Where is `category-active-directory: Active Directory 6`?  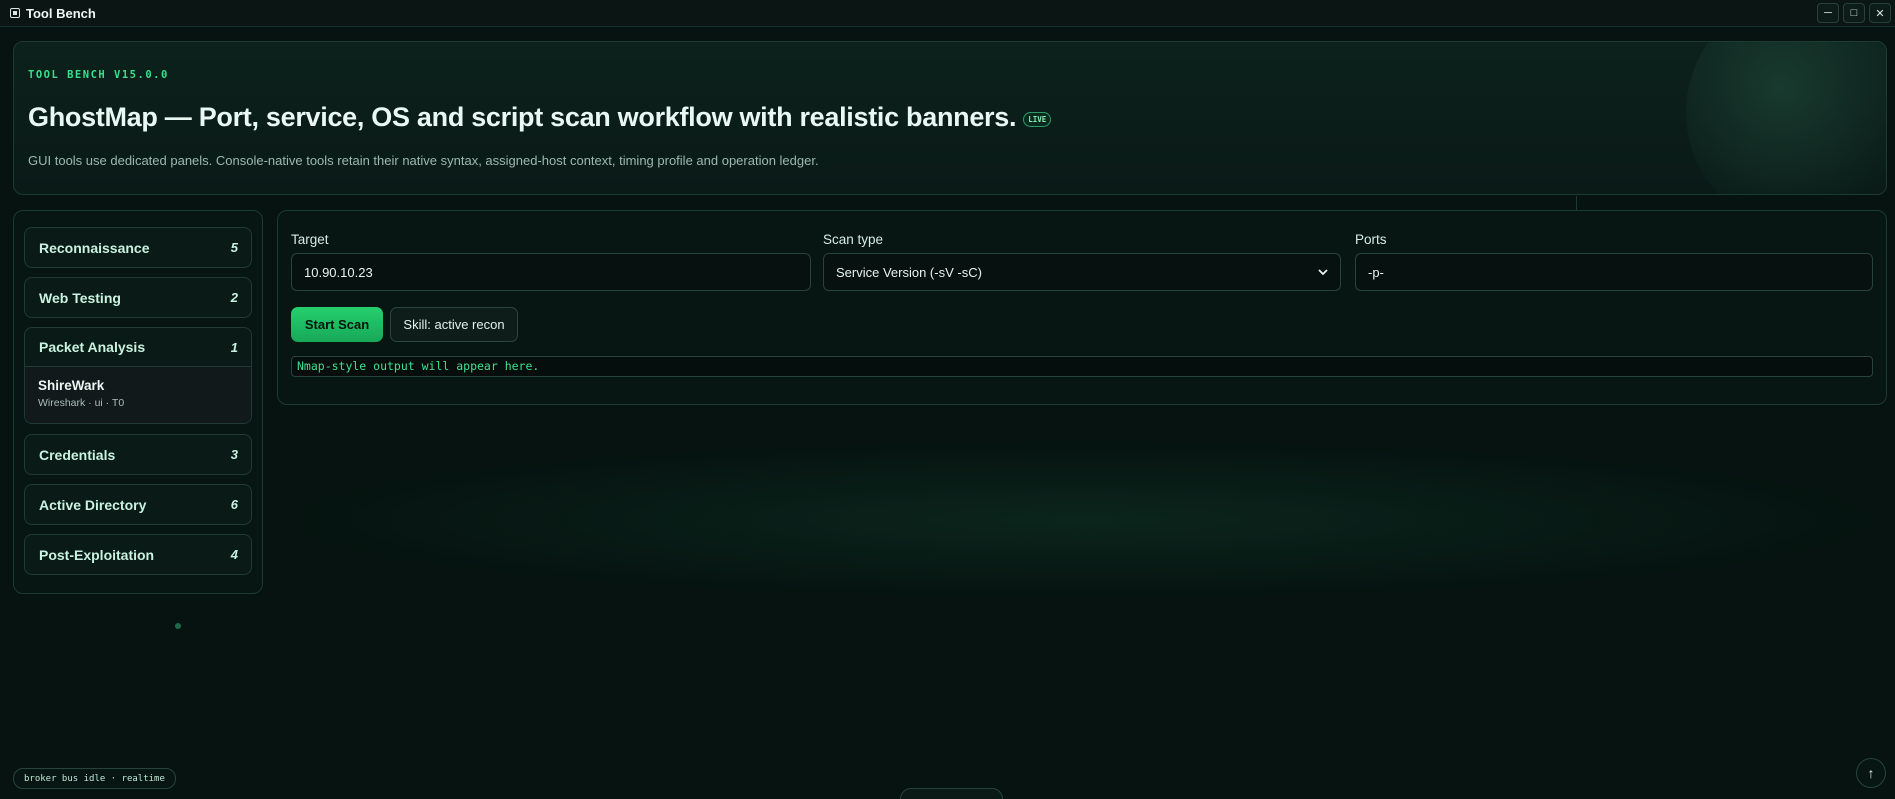
category-active-directory: Active Directory 6 is located at coordinates (138, 504).